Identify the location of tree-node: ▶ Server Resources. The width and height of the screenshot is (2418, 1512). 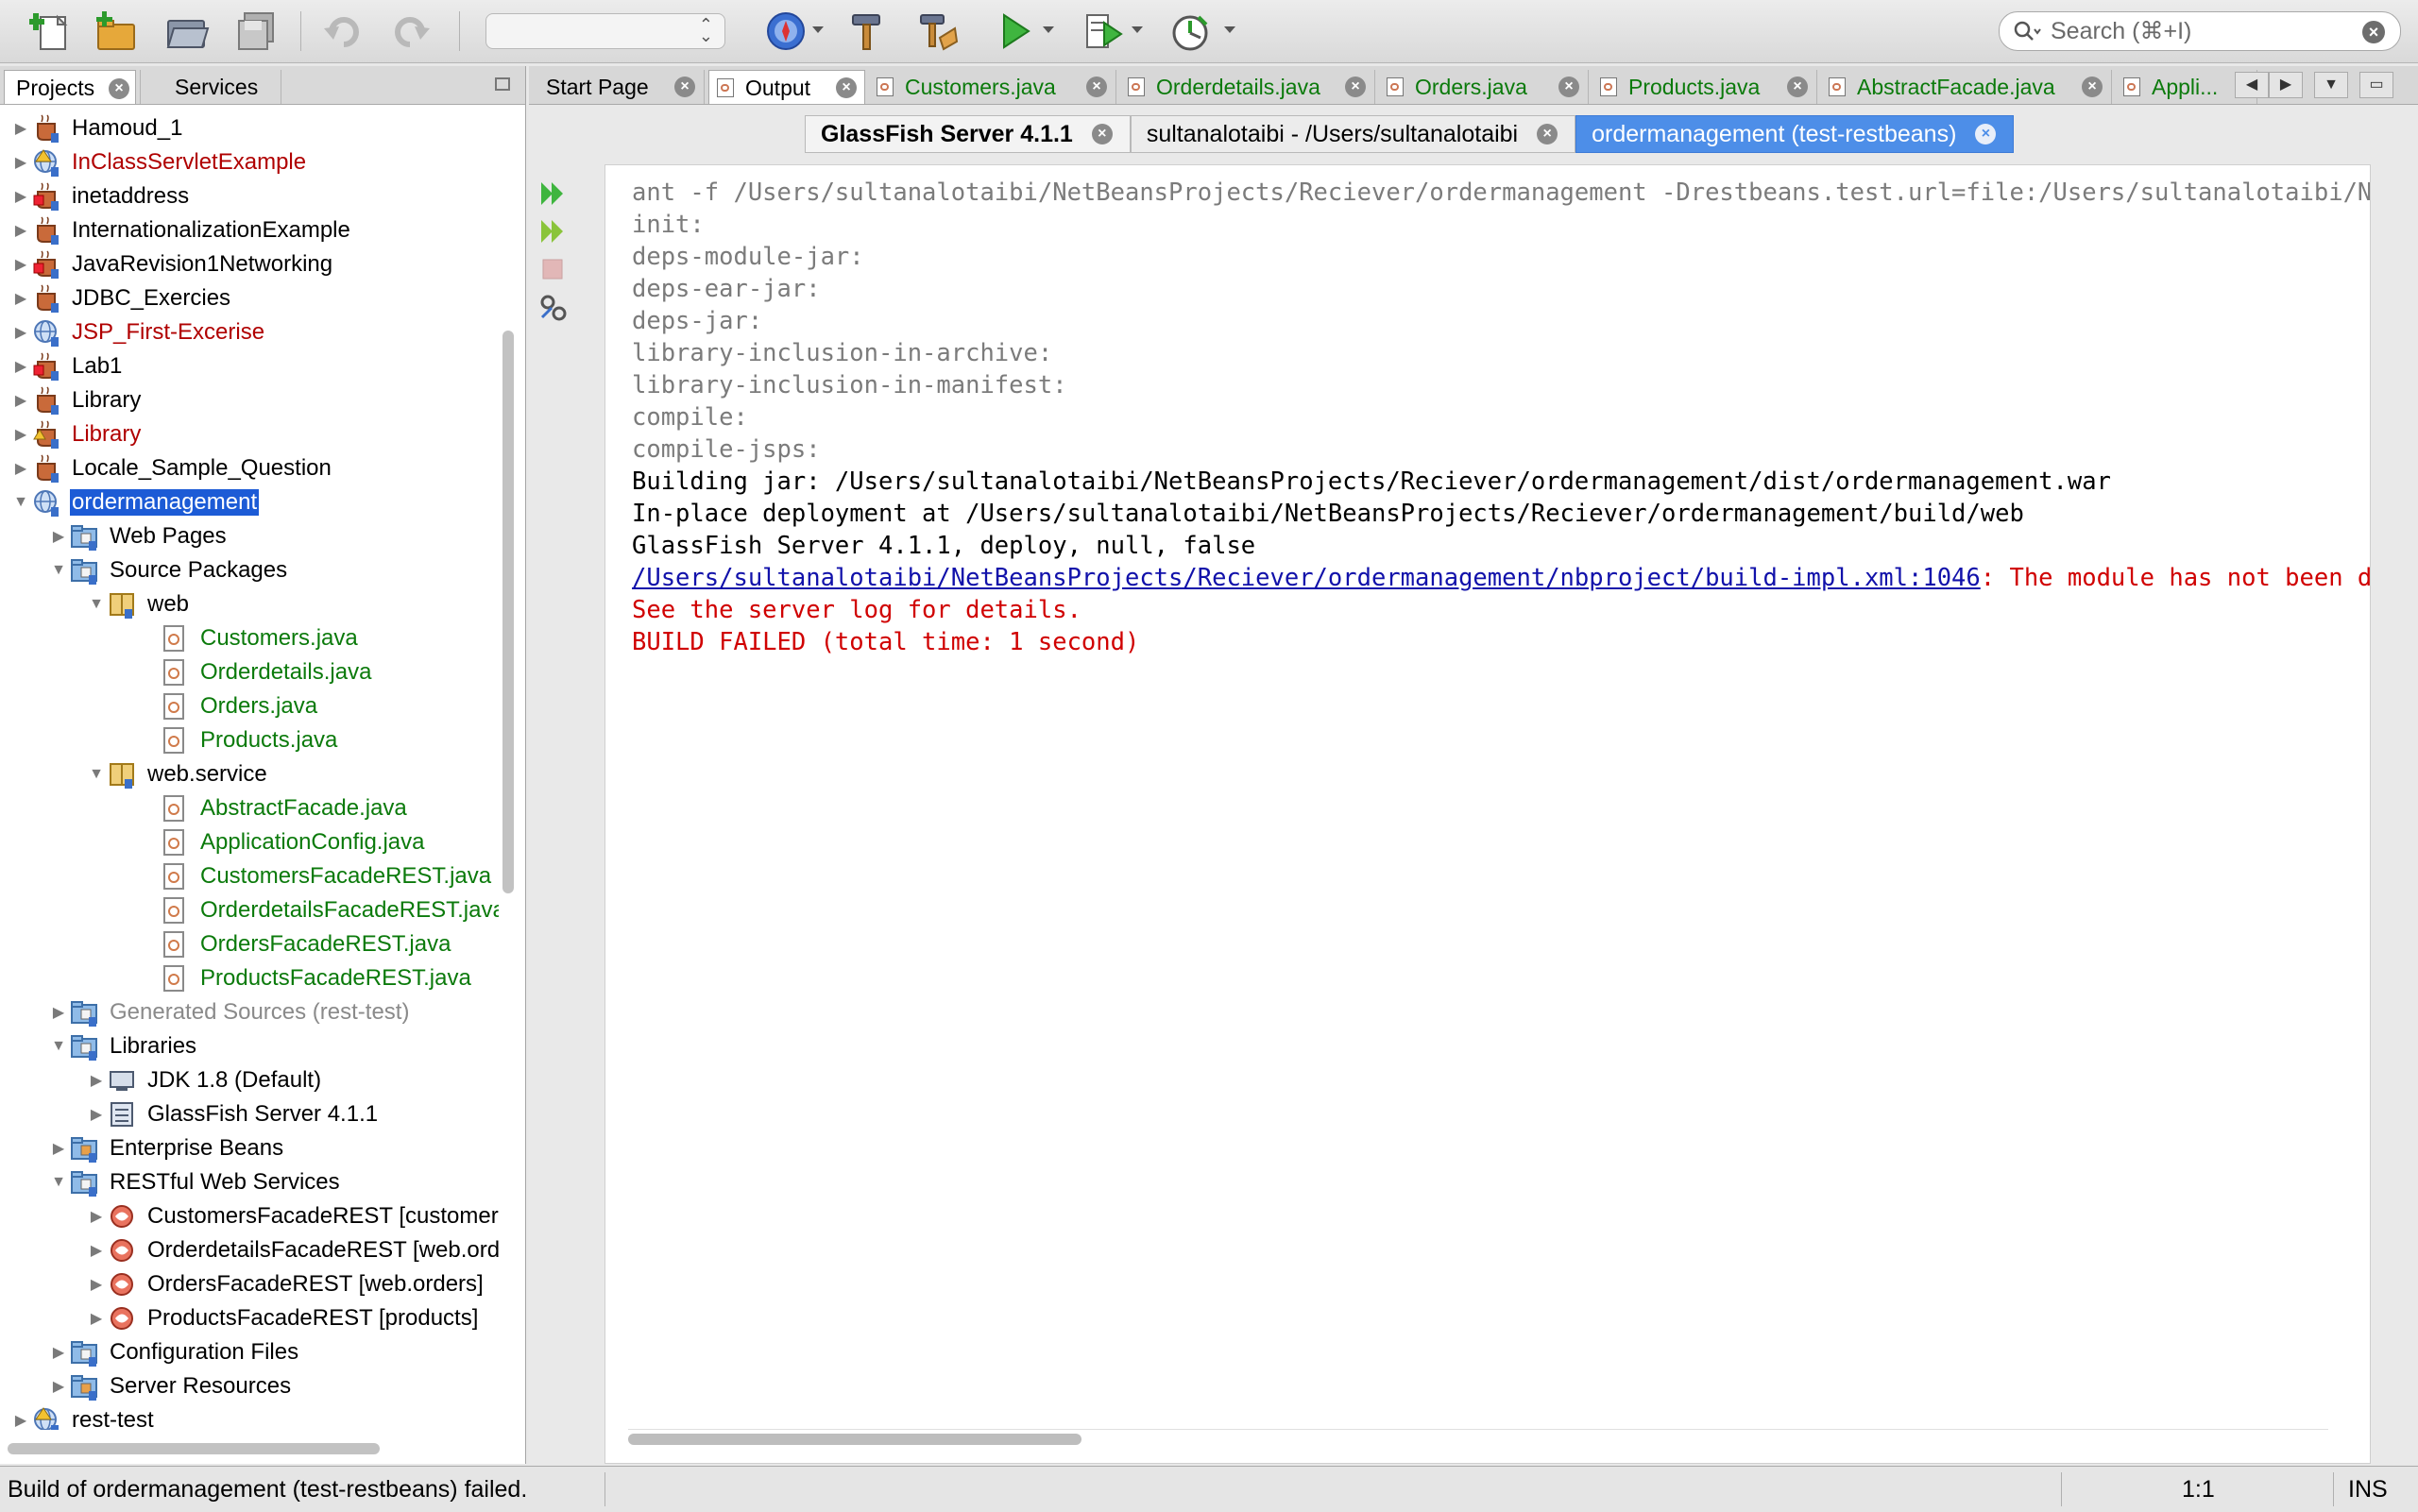
(170, 1386).